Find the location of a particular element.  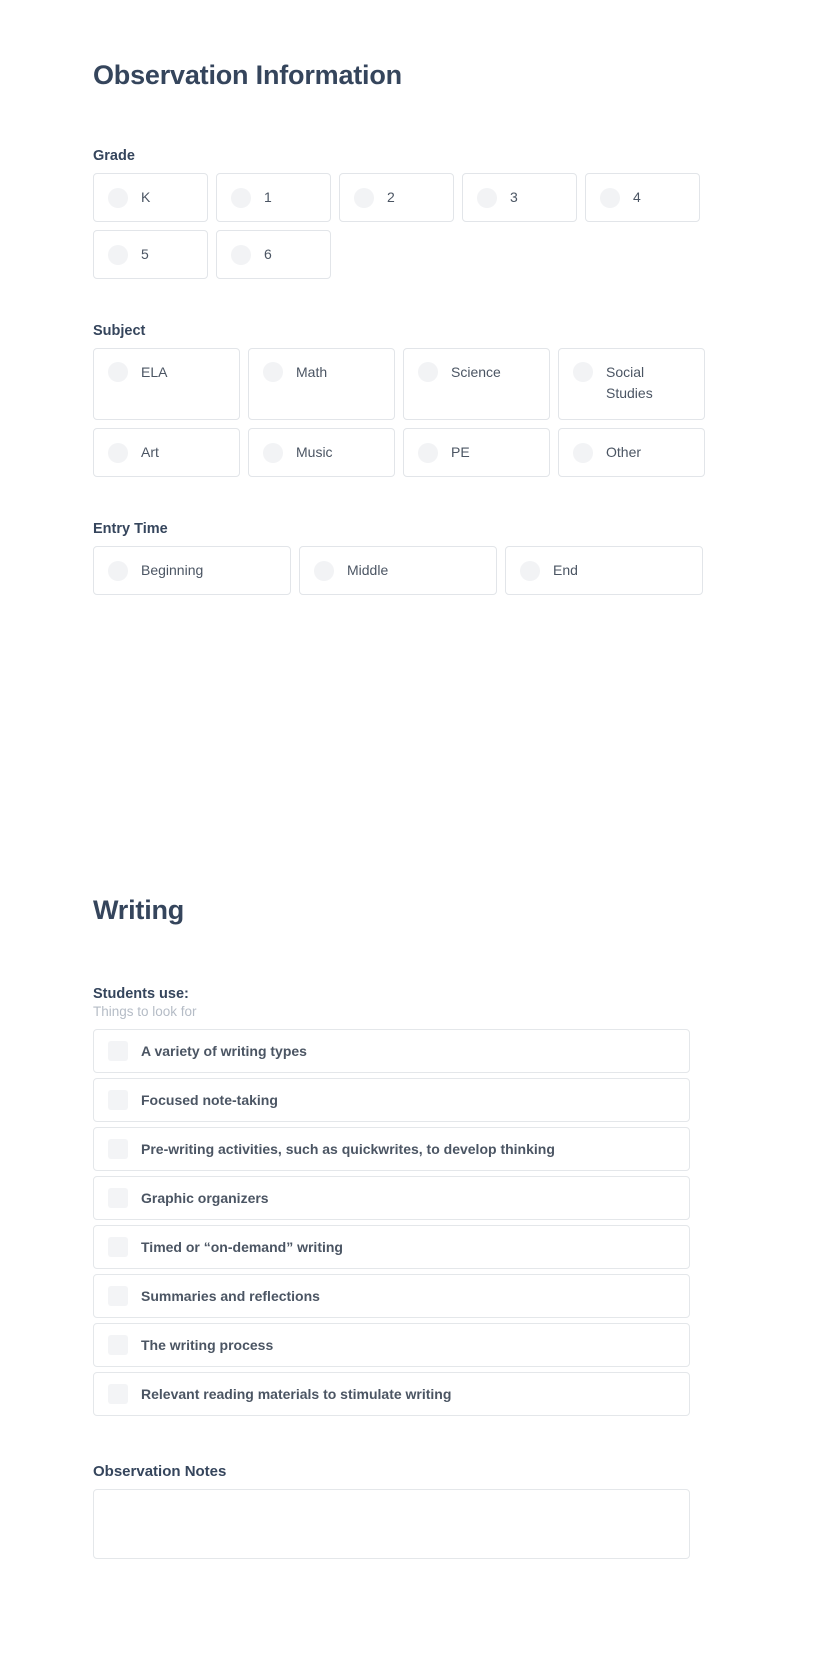

grade-field-group: Grade K 1 2 3 4 5 6 is located at coordinates (420, 213).